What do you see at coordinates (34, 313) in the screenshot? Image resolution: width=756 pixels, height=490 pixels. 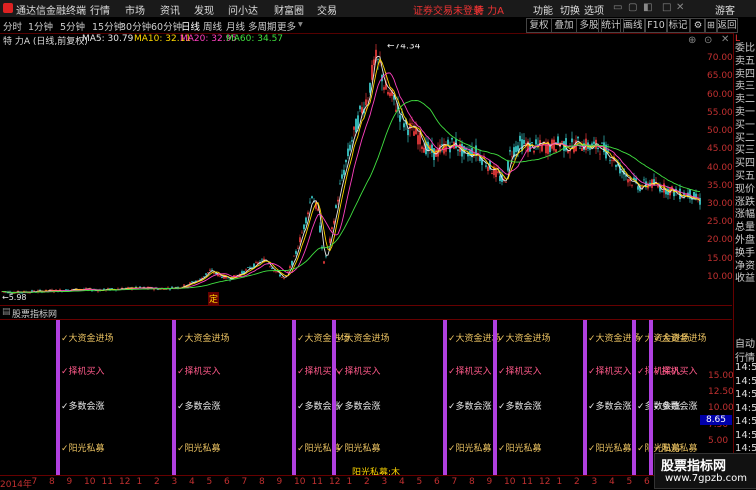 I see `indicator-title: 股票指标网` at bounding box center [34, 313].